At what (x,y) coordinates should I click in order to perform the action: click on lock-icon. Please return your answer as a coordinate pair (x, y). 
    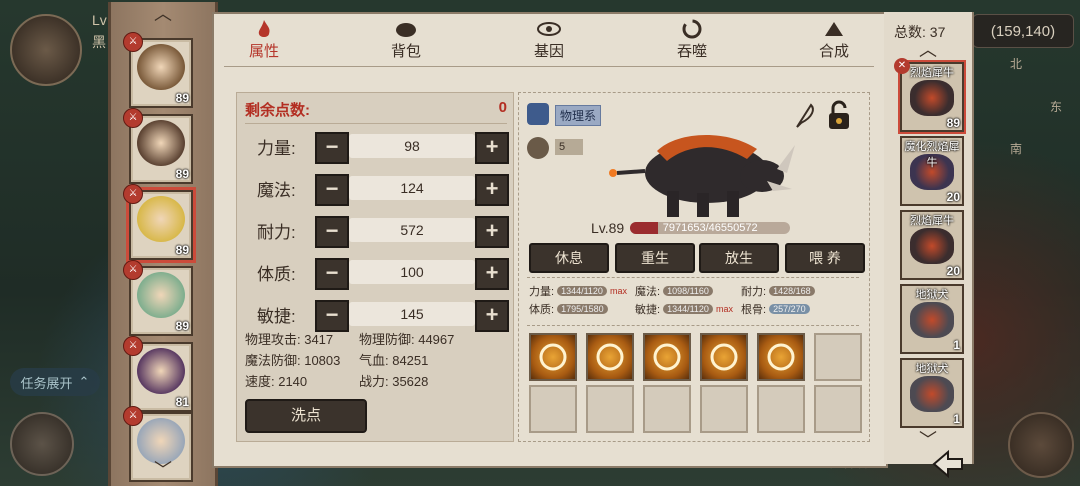
    Looking at the image, I should click on (839, 115).